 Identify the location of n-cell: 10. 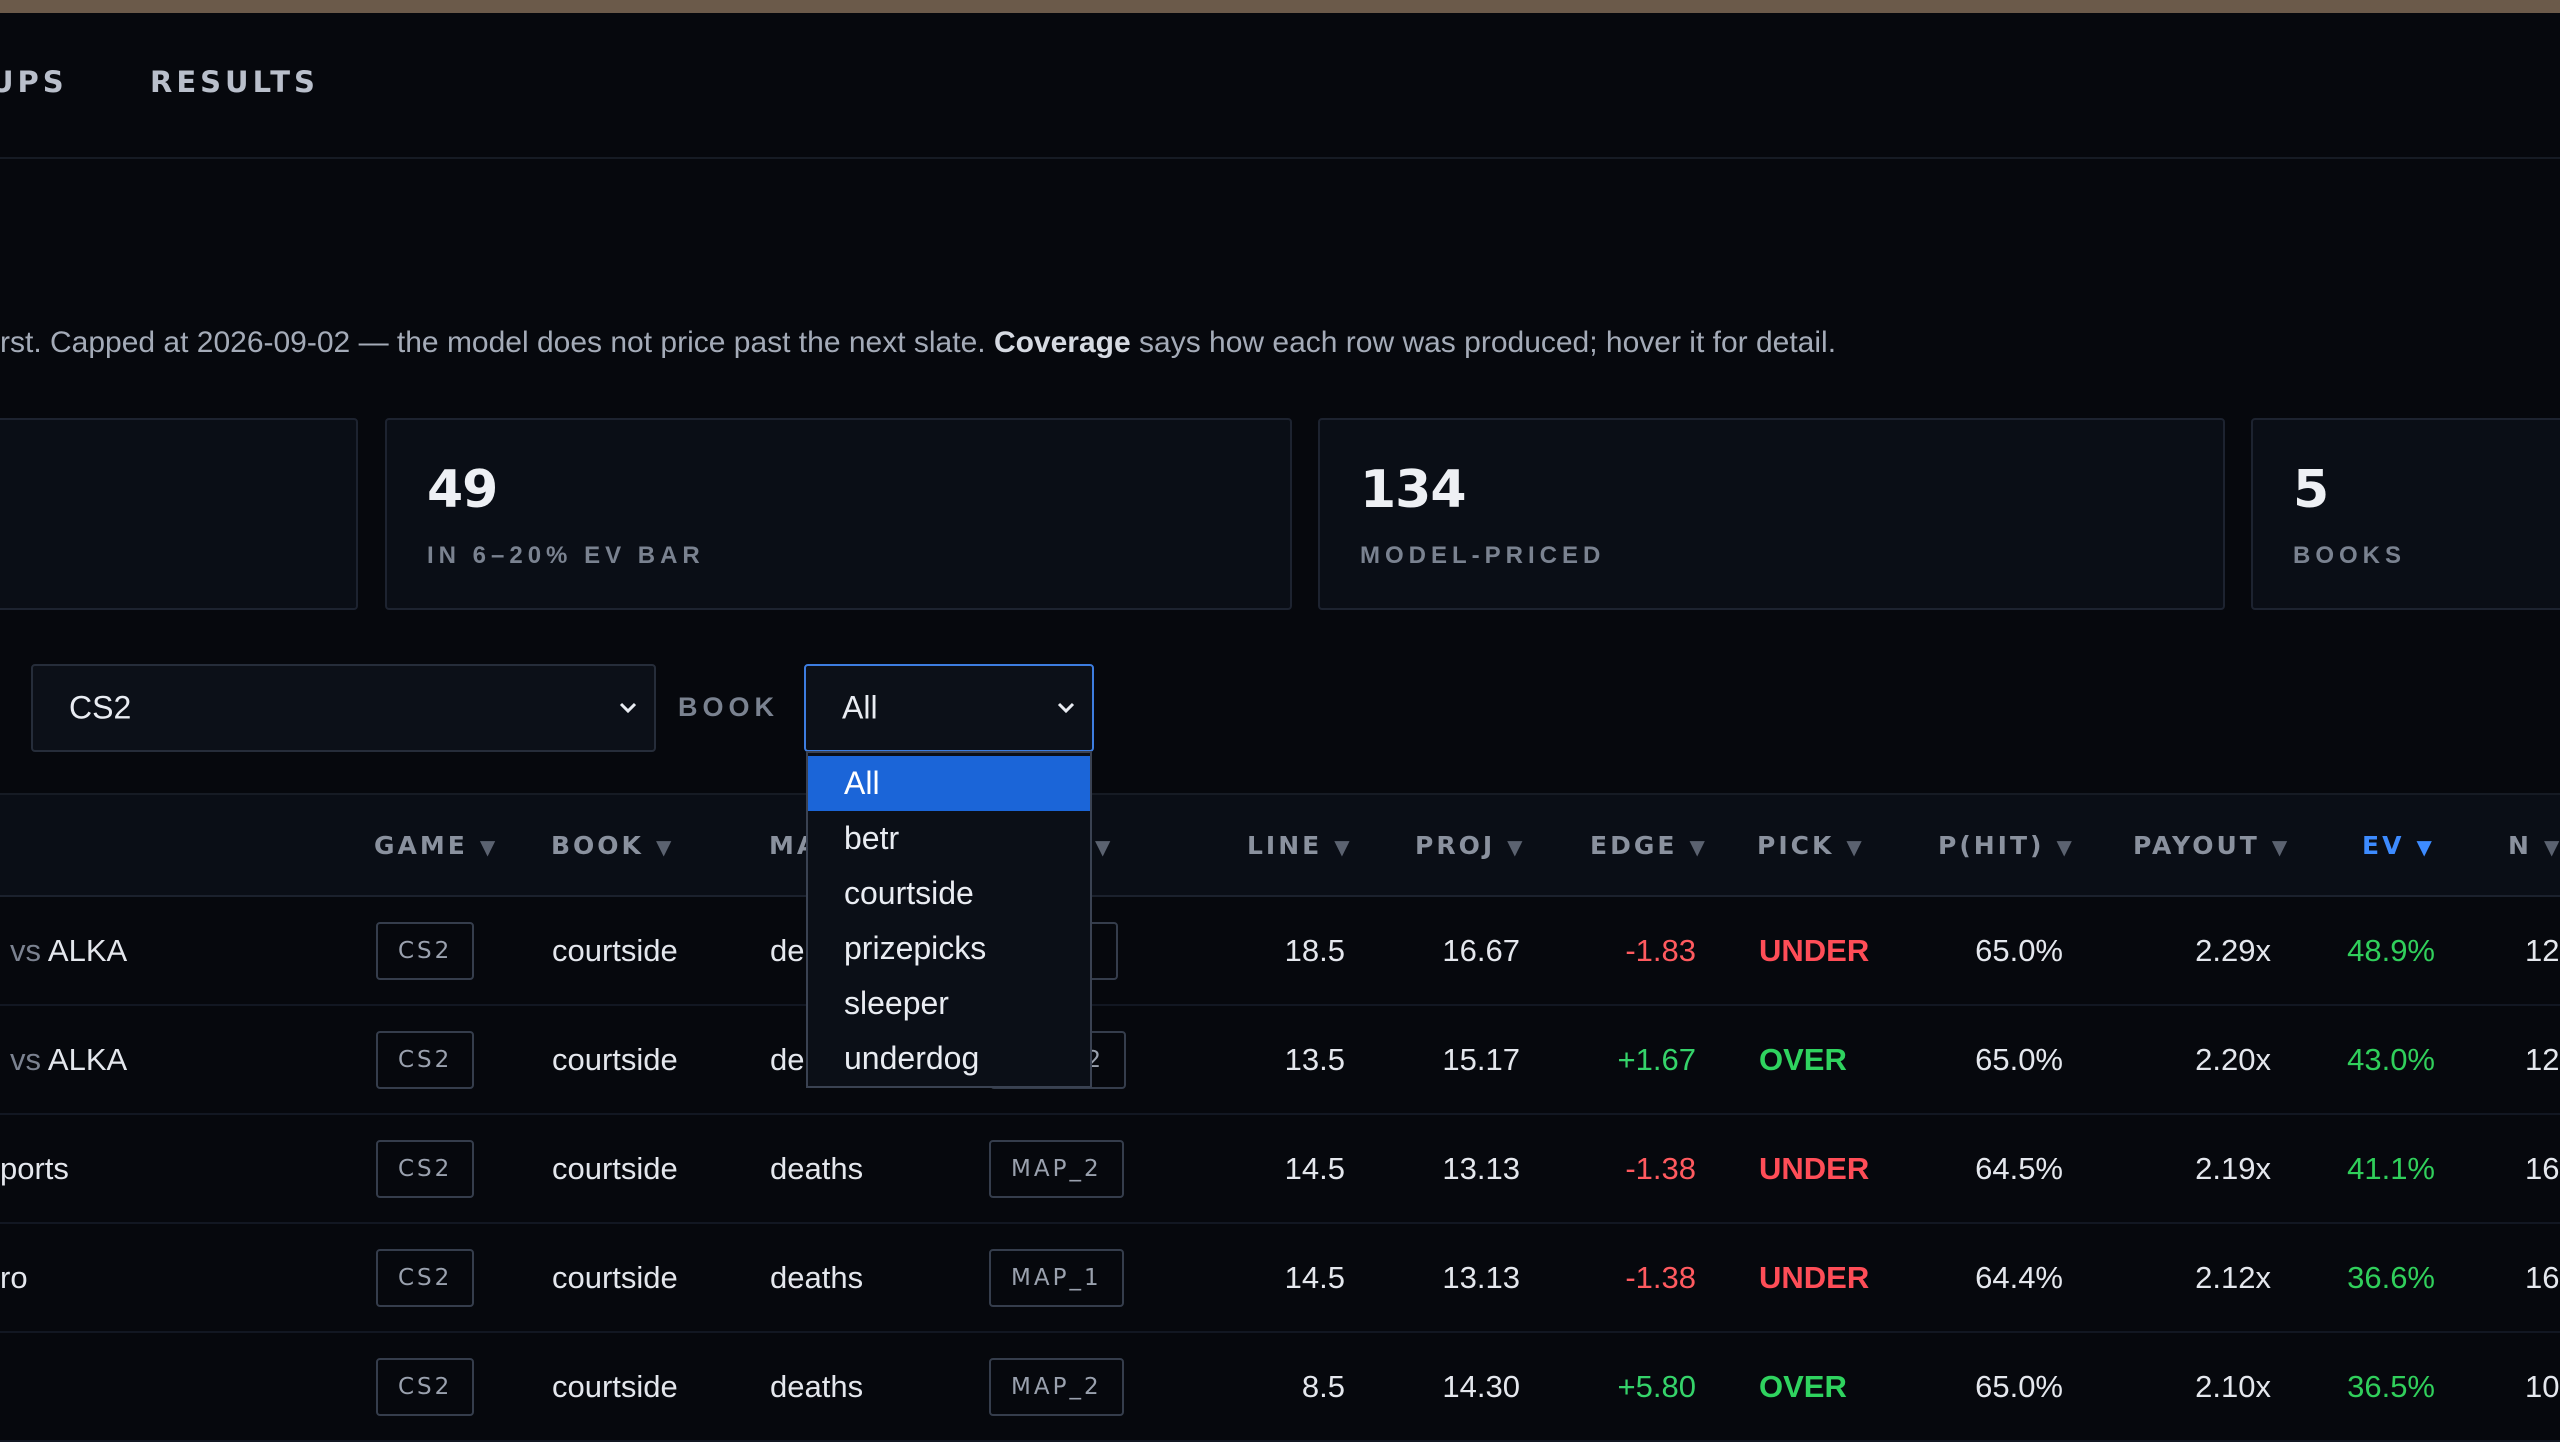
(2542, 1386).